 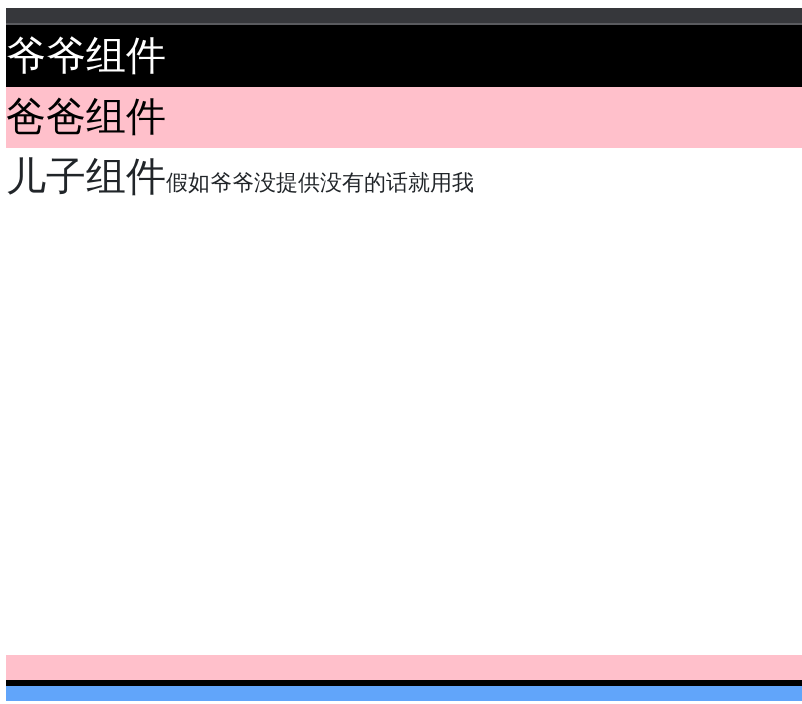 I want to click on panel-title: 儿子组件, so click(x=86, y=177).